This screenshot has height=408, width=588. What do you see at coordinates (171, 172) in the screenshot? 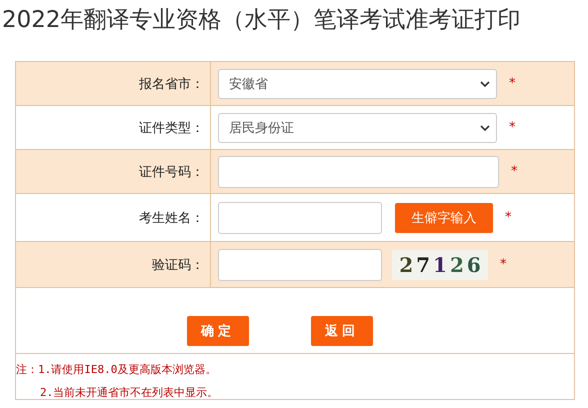
I see `field-label: 证件号码：` at bounding box center [171, 172].